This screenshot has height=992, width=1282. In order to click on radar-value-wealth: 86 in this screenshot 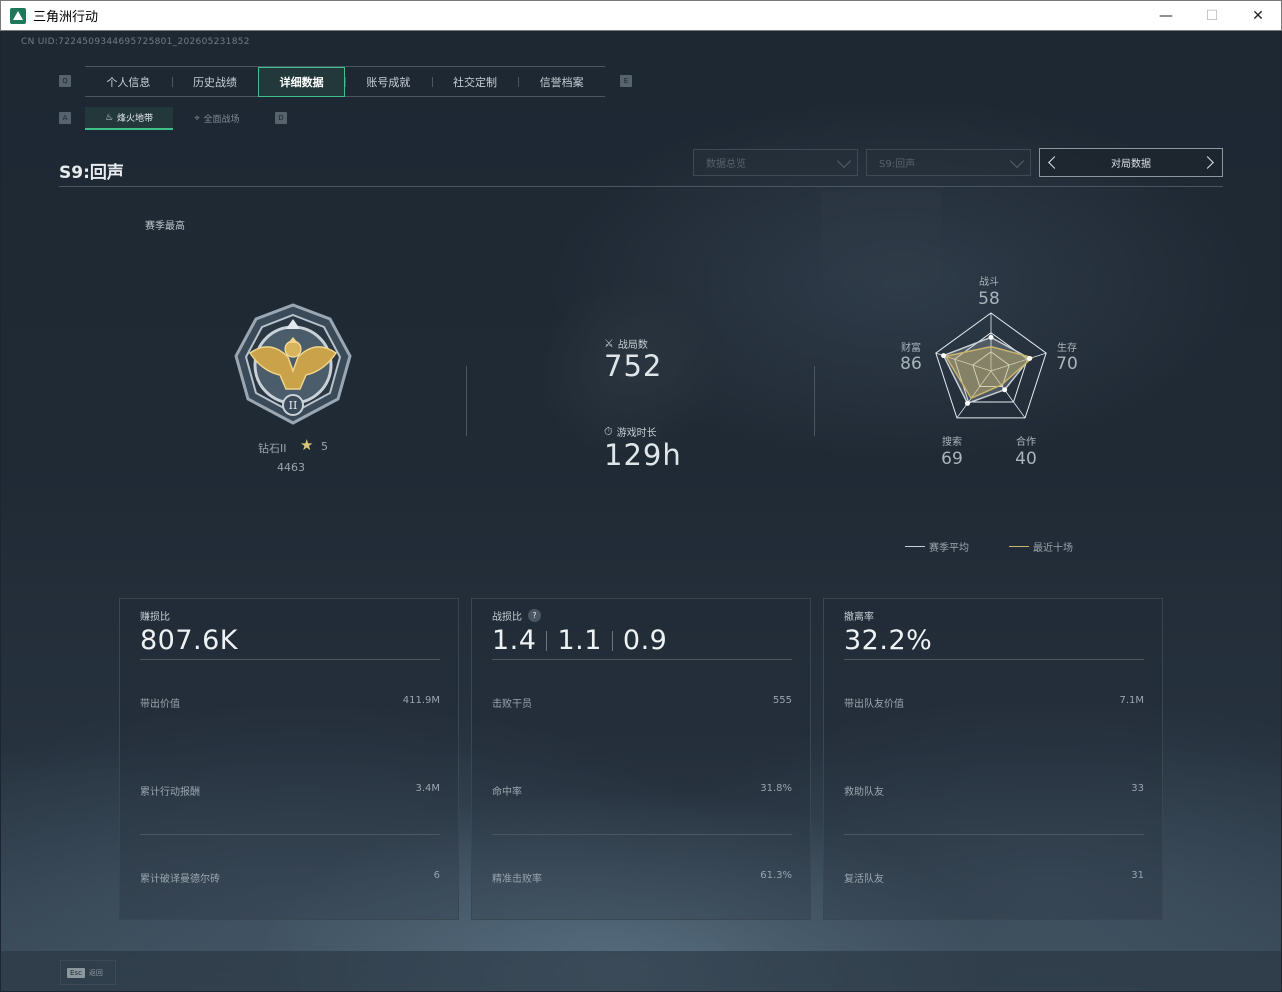, I will do `click(911, 364)`.